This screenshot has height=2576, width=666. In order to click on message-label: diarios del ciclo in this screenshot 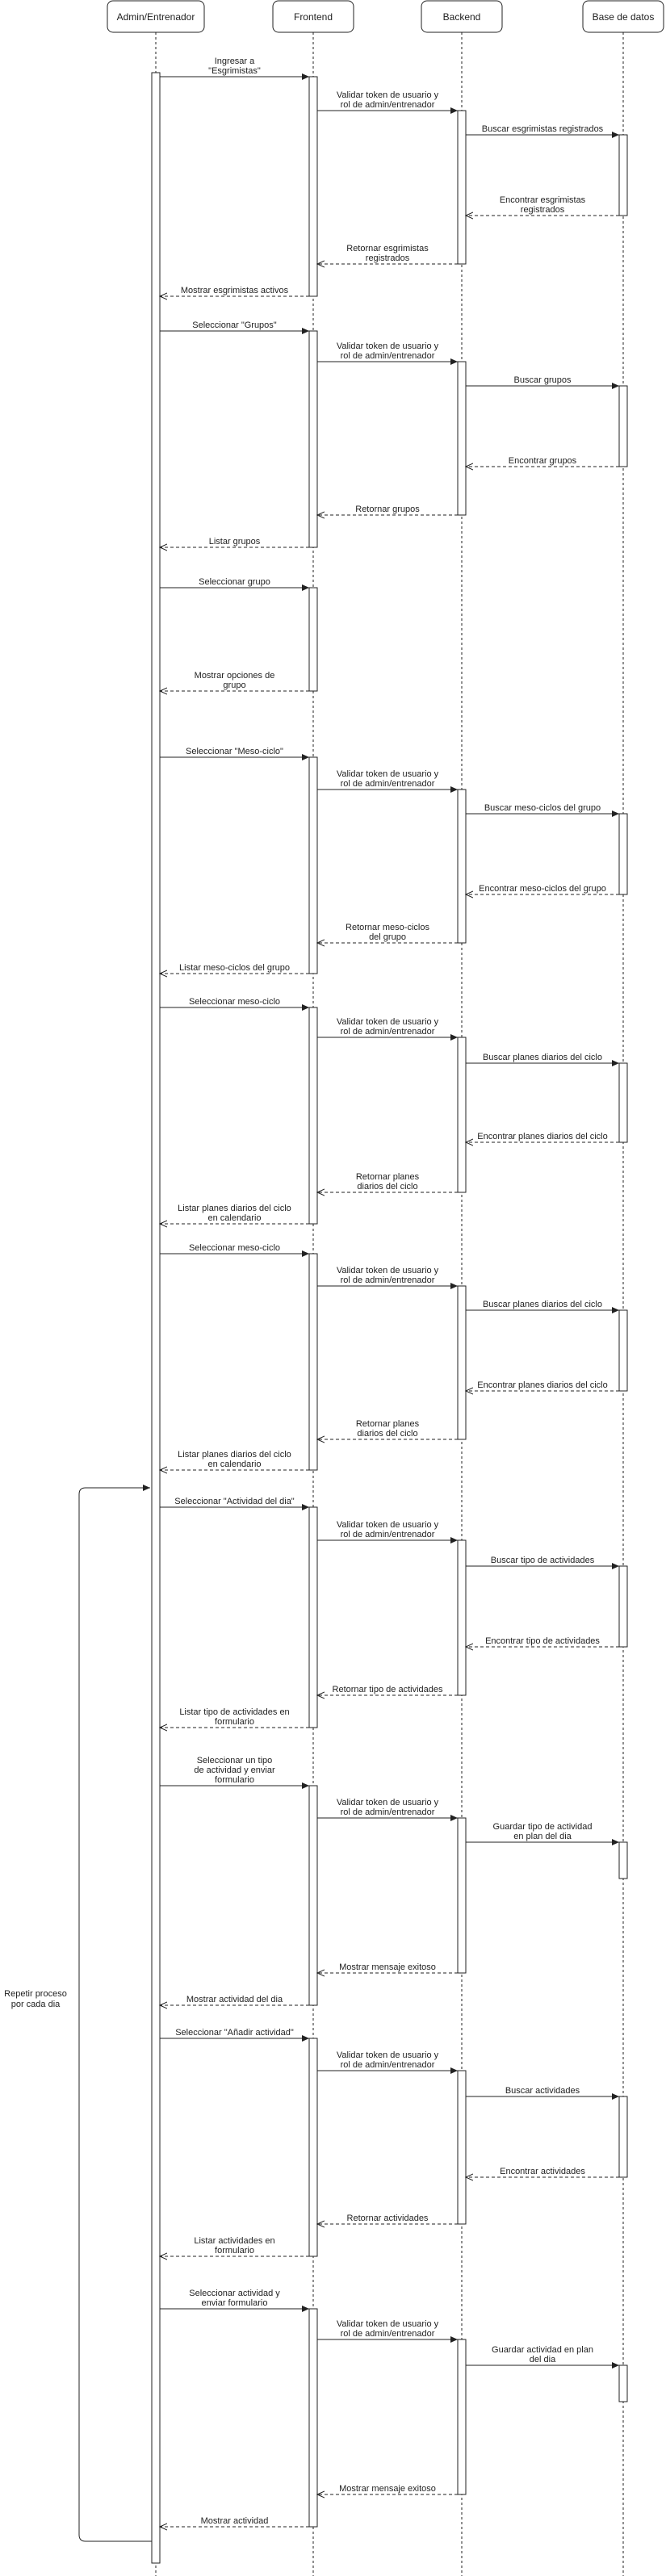, I will do `click(387, 1434)`.